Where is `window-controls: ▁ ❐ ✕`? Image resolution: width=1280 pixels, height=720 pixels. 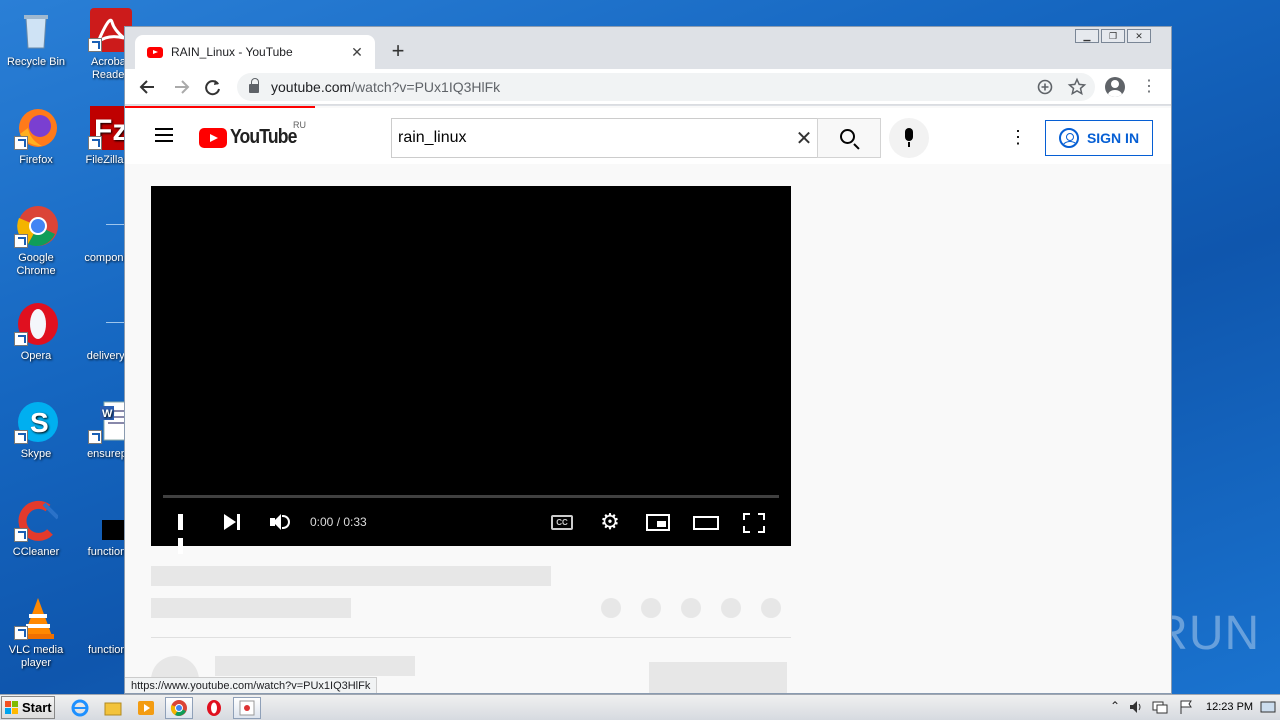
window-controls: ▁ ❐ ✕ is located at coordinates (1113, 36).